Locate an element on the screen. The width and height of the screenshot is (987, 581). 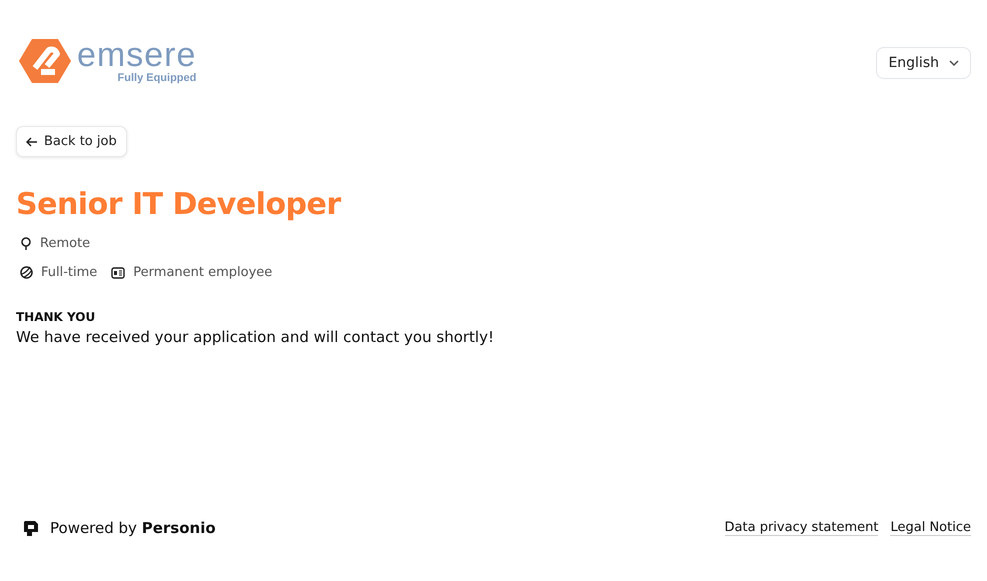
powered-by-text: Powered by Personio is located at coordinates (133, 528).